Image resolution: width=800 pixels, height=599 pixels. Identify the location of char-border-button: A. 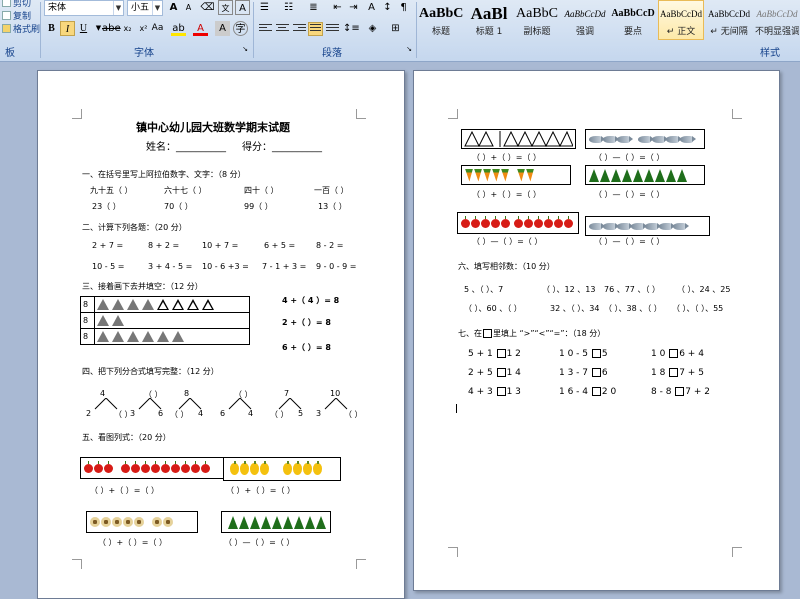
(242, 7).